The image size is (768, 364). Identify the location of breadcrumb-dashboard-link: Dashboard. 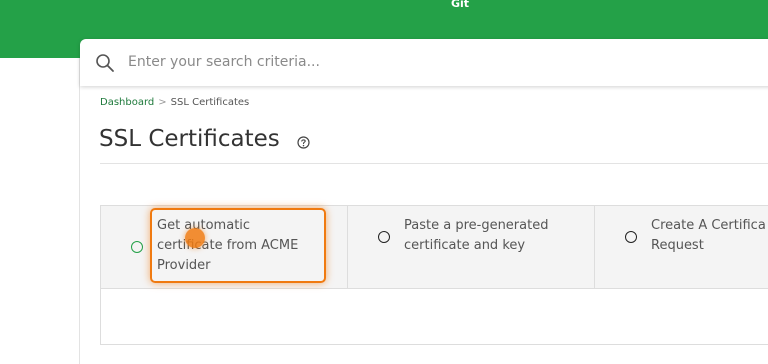
(127, 102).